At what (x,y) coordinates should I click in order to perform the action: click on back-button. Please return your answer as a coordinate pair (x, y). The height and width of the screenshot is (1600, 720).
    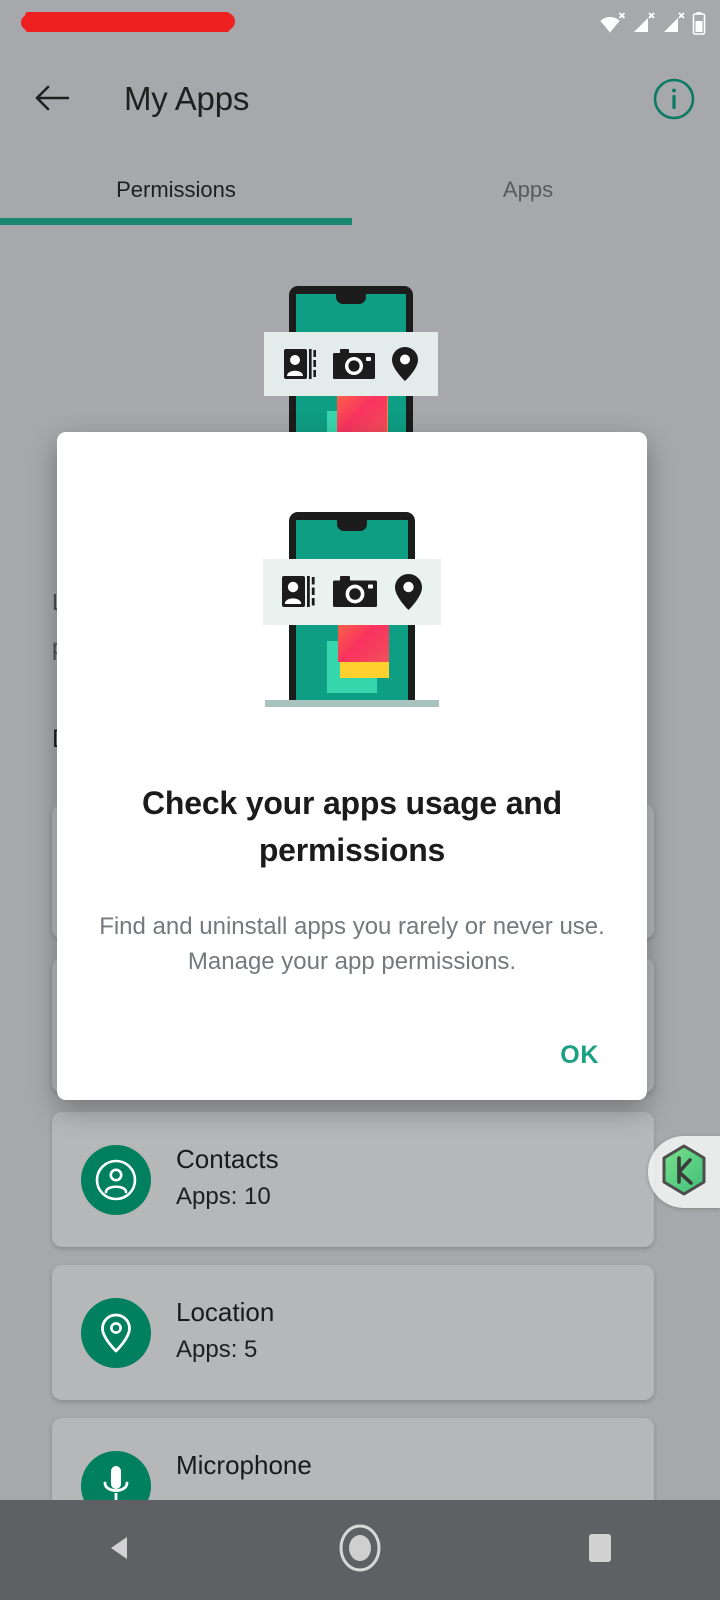
    Looking at the image, I should click on (52, 100).